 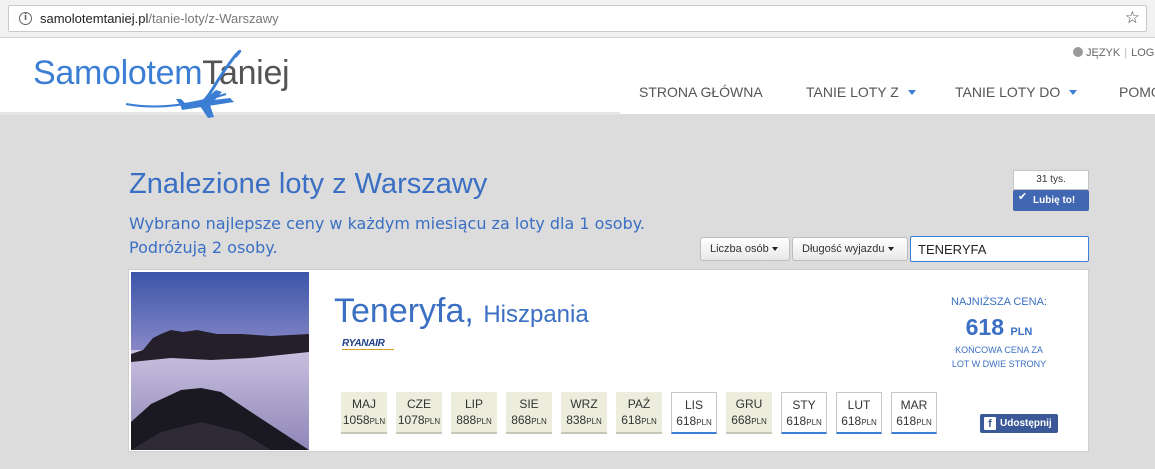 I want to click on month-price-box: SIE 868PLN, so click(x=529, y=413).